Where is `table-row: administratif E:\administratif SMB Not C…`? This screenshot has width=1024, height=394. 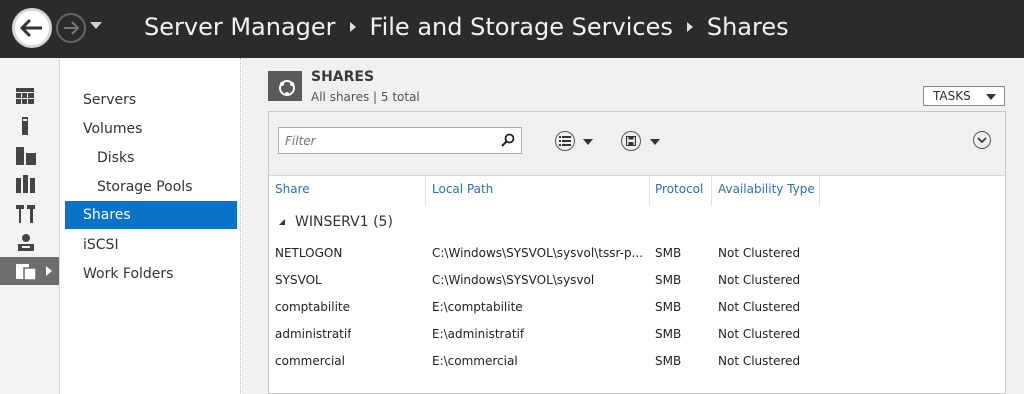 table-row: administratif E:\administratif SMB Not C… is located at coordinates (637, 334).